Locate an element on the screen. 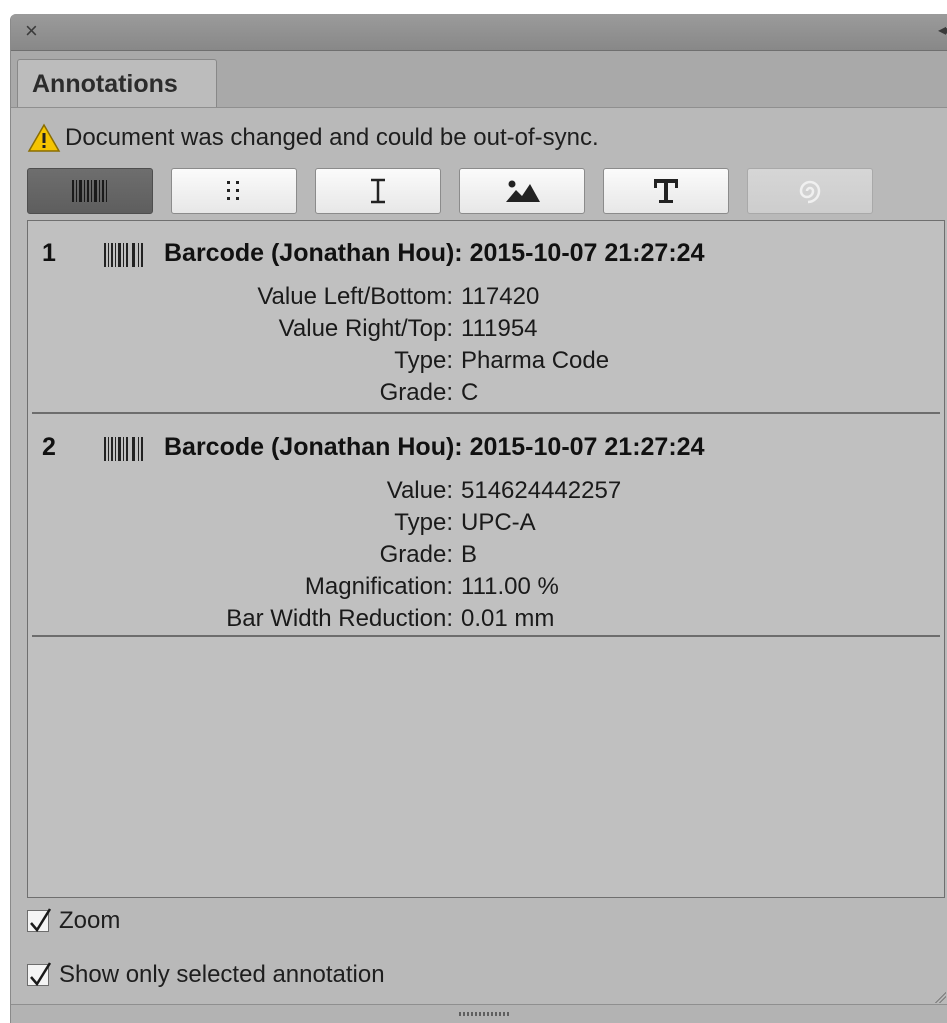 Image resolution: width=947 pixels, height=1023 pixels. filter-dots-button is located at coordinates (234, 191).